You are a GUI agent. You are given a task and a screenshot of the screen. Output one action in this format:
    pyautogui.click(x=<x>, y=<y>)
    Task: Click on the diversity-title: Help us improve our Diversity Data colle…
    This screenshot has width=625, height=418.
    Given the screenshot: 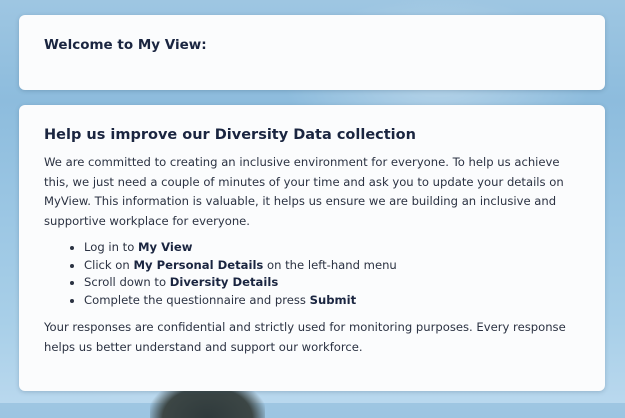 What is the action you would take?
    pyautogui.click(x=230, y=135)
    